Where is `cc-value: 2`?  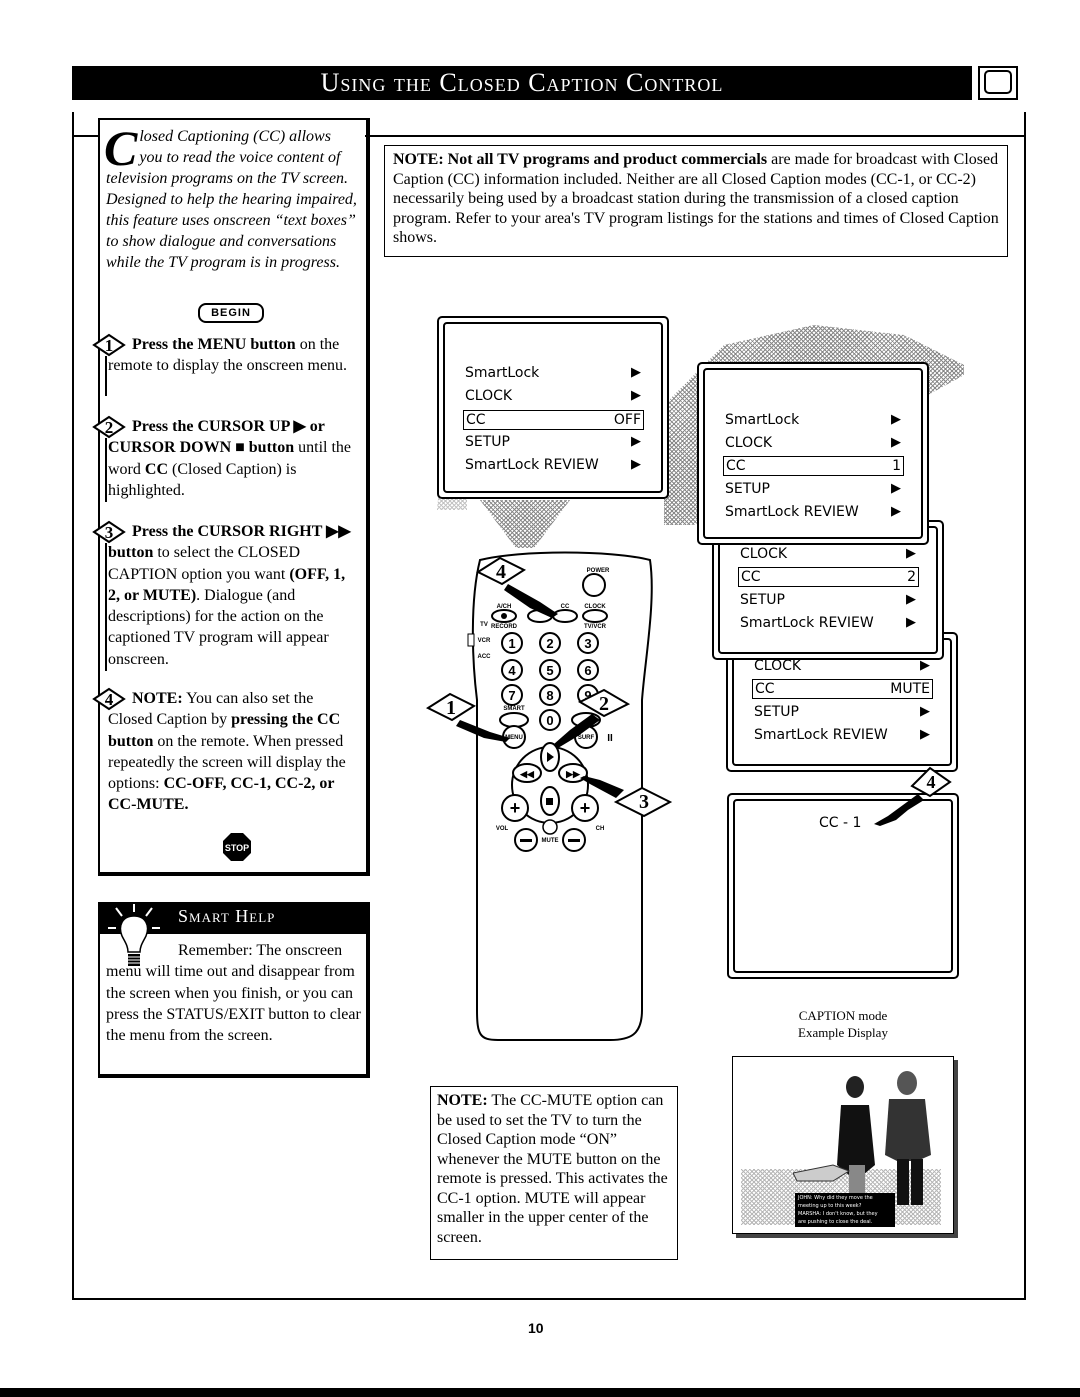
cc-value: 2 is located at coordinates (911, 577).